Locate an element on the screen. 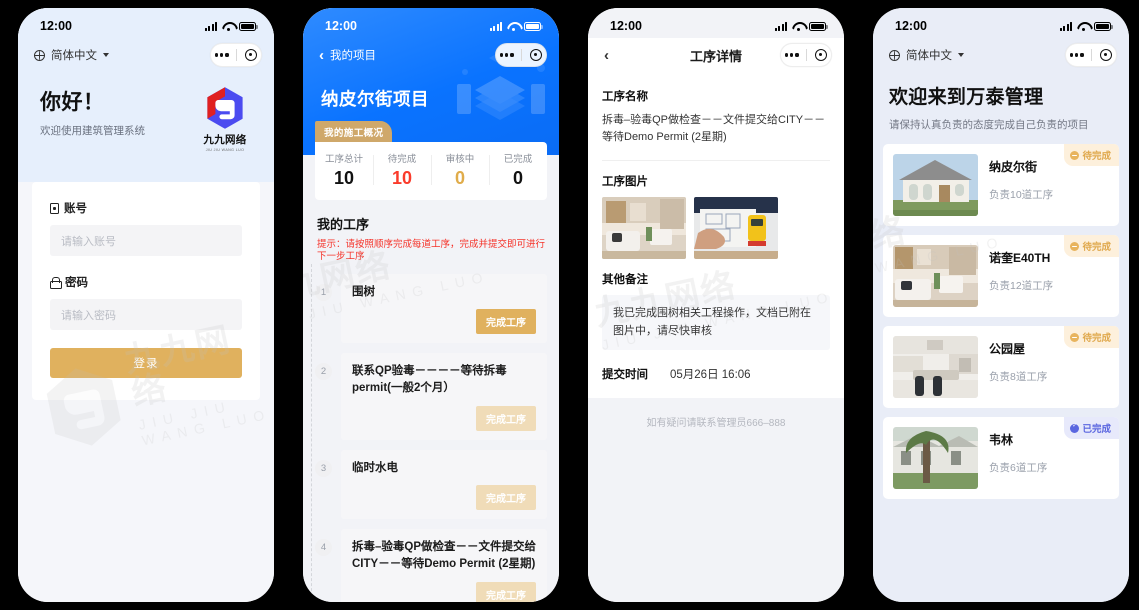 The width and height of the screenshot is (1139, 610). globe-icon is located at coordinates (895, 55).